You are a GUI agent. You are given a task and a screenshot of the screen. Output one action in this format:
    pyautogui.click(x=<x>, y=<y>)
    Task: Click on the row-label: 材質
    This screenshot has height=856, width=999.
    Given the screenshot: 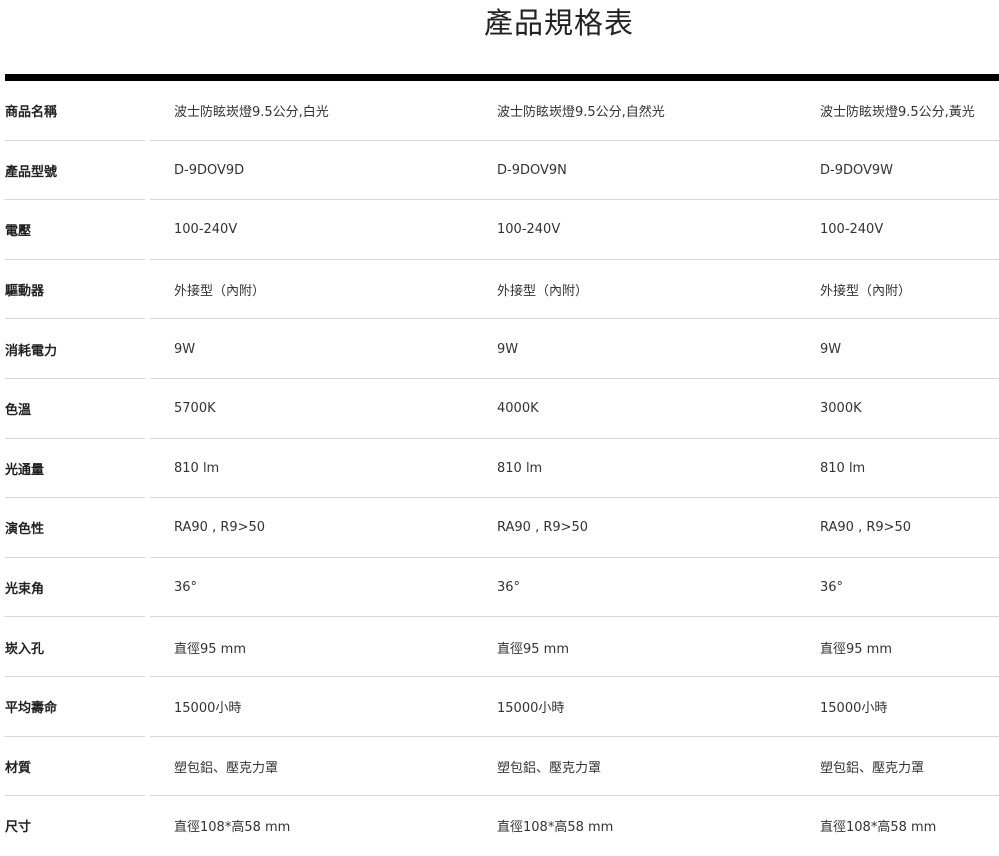 What is the action you would take?
    pyautogui.click(x=18, y=768)
    